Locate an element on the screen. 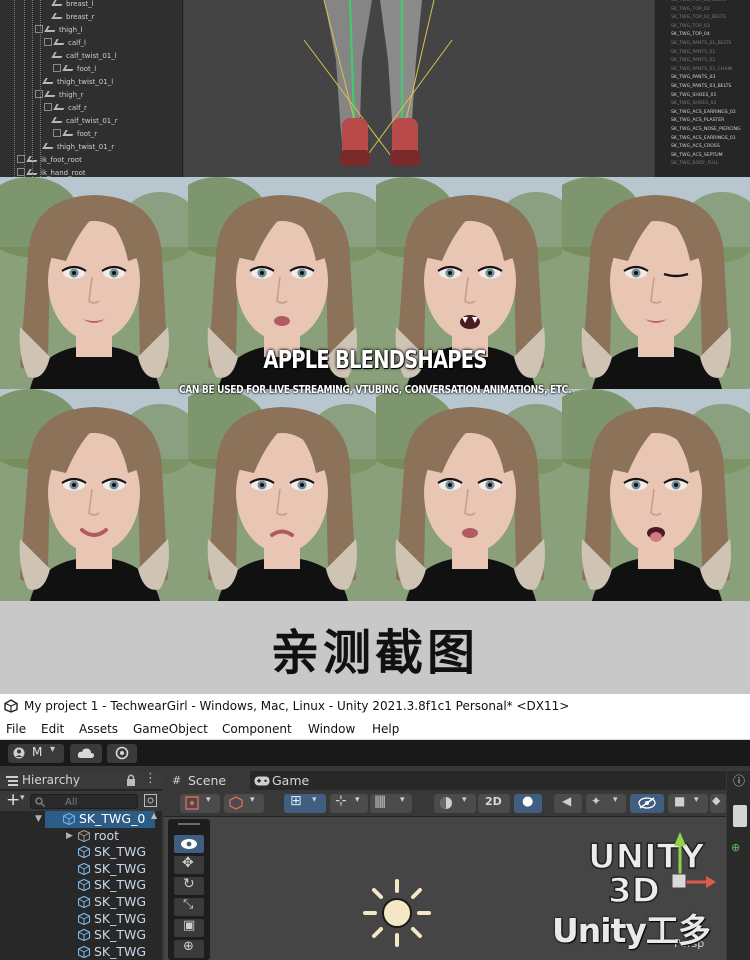 Image resolution: width=750 pixels, height=960 pixels. view-tool-button is located at coordinates (189, 844).